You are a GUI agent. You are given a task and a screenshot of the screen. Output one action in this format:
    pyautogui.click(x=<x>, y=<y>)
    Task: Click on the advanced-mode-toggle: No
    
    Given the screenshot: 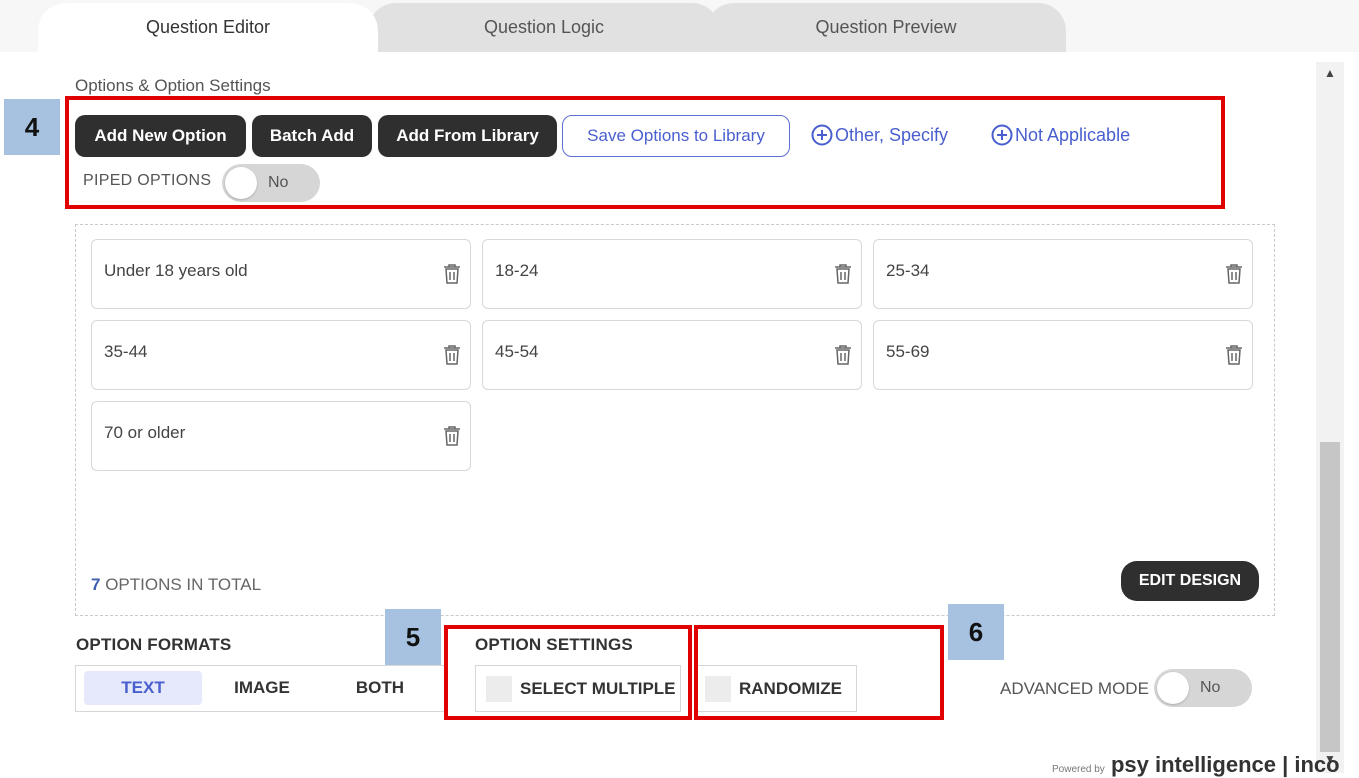 What is the action you would take?
    pyautogui.click(x=1203, y=688)
    